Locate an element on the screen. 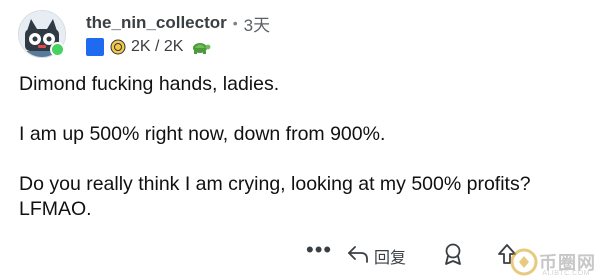 This screenshot has width=600, height=279. avatar is located at coordinates (42, 34).